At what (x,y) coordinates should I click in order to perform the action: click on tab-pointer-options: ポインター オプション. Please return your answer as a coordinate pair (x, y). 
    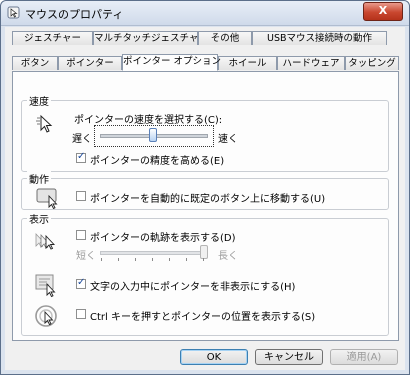
    Looking at the image, I should click on (171, 62).